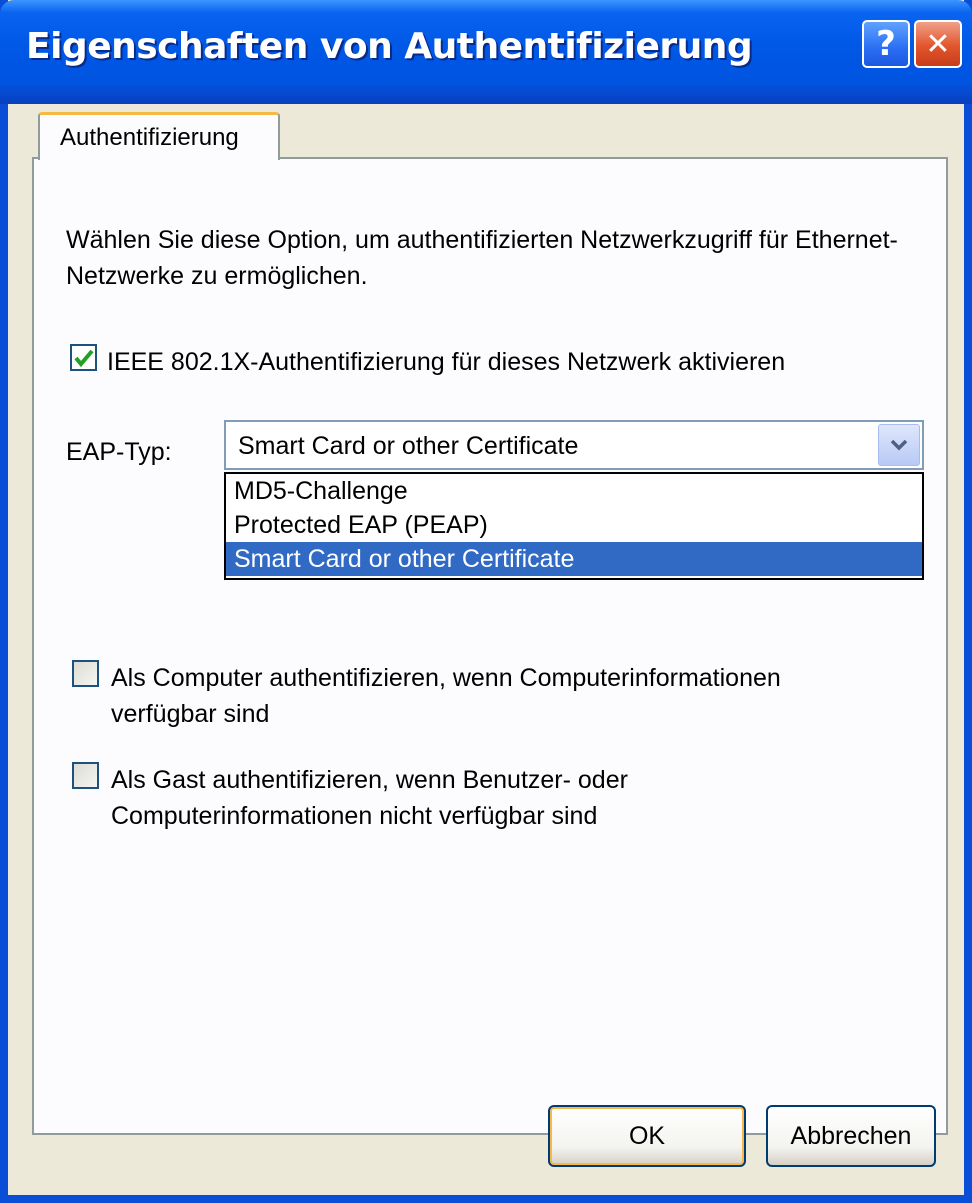 The image size is (972, 1203). Describe the element at coordinates (85, 775) in the screenshot. I see `guest-checkbox` at that location.